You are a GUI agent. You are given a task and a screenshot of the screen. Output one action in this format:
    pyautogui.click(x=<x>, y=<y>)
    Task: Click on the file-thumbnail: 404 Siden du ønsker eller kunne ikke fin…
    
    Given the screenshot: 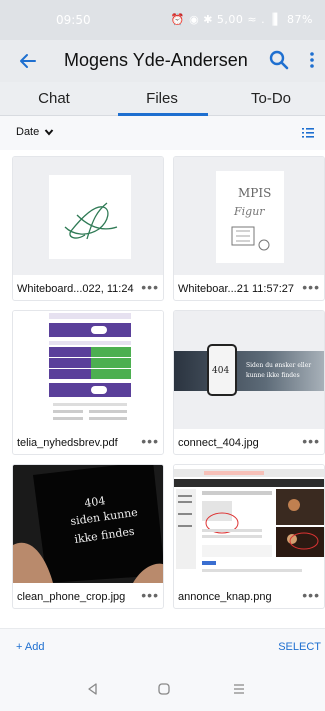 What is the action you would take?
    pyautogui.click(x=249, y=370)
    